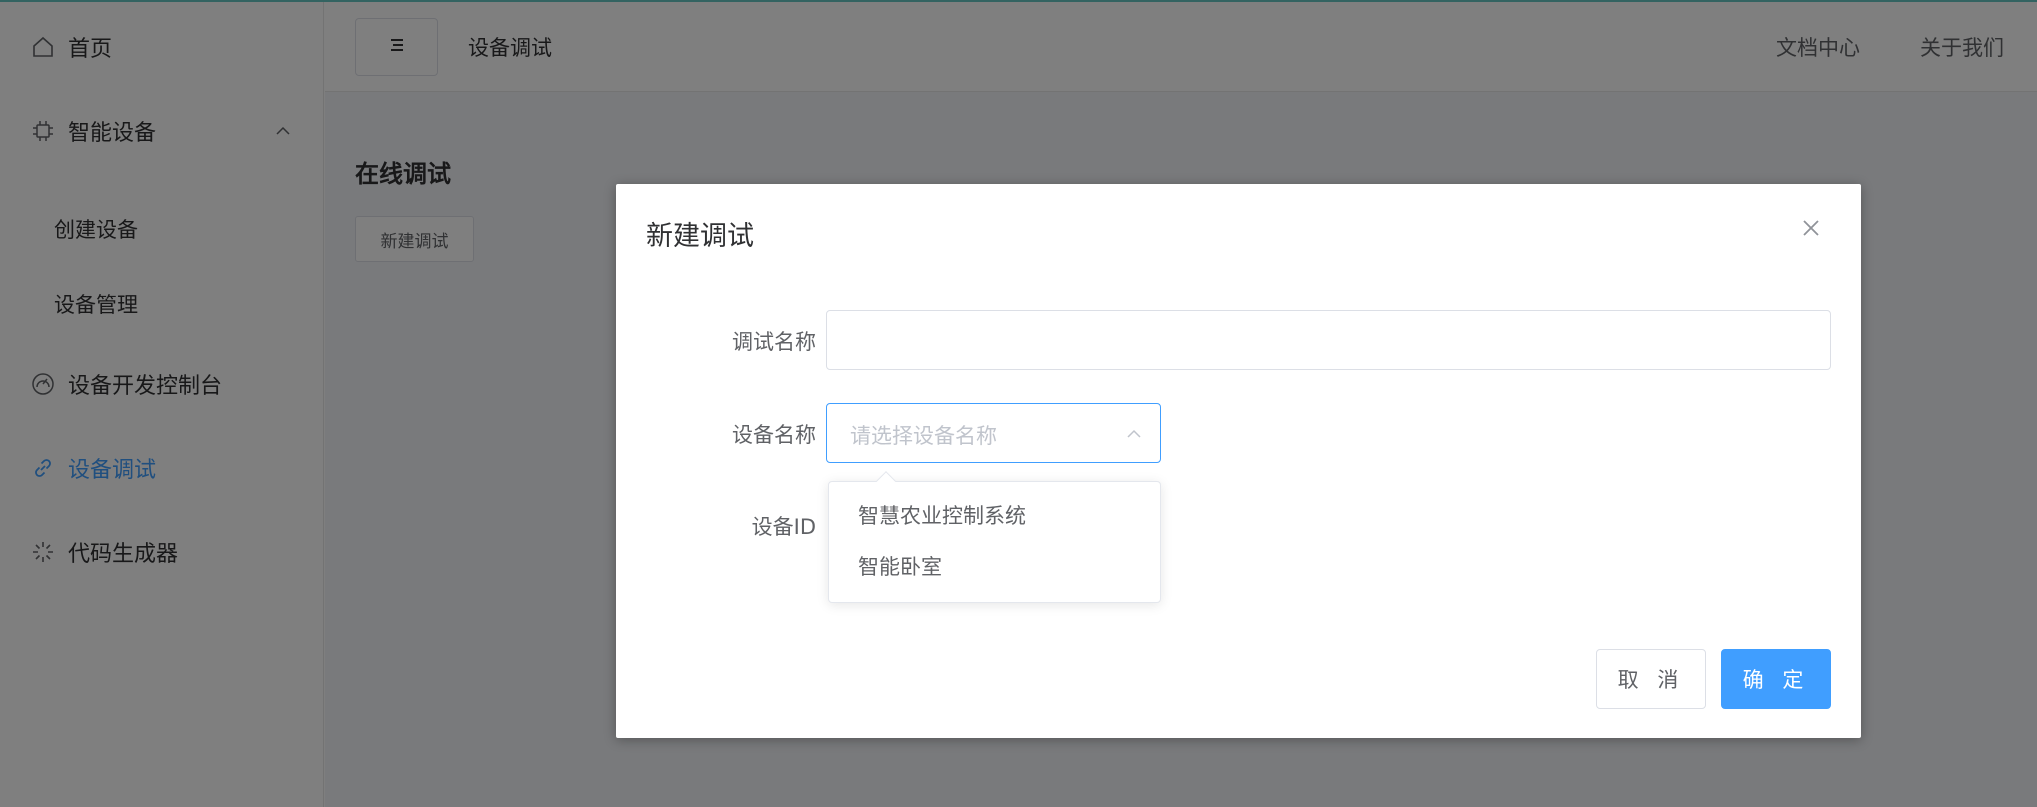  What do you see at coordinates (1776, 679) in the screenshot?
I see `confirm-button: 确 定` at bounding box center [1776, 679].